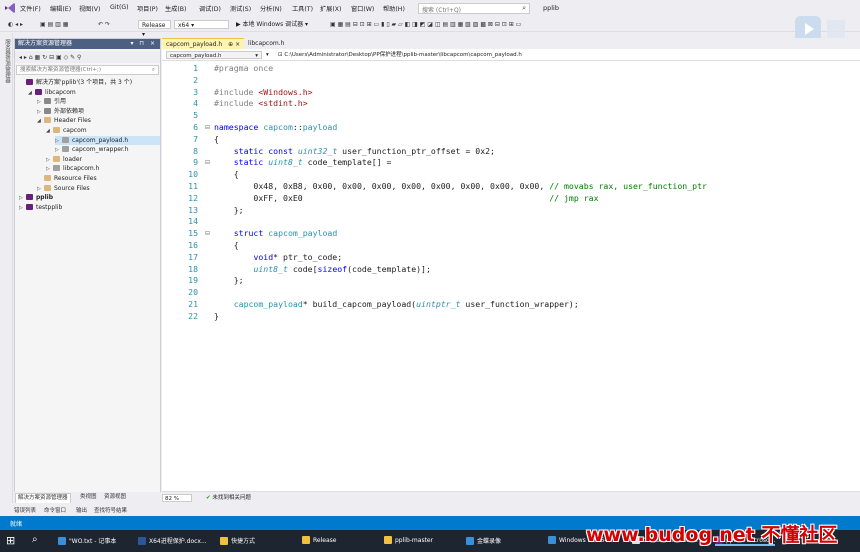 Image resolution: width=860 pixels, height=552 pixels. What do you see at coordinates (63, 189) in the screenshot?
I see `tree-node: ▷ Source Files` at bounding box center [63, 189].